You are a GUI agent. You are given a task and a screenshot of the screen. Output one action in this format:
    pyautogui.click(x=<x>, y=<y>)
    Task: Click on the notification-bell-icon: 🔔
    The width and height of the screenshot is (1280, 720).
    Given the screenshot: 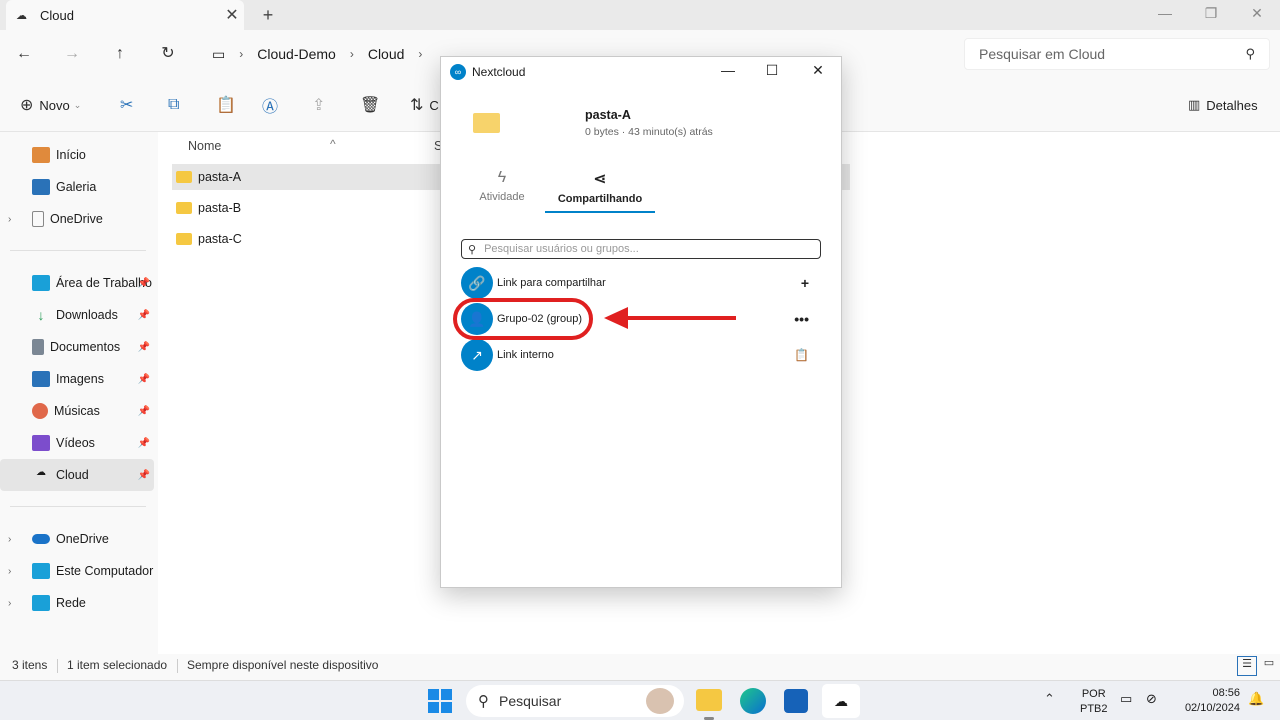 What is the action you would take?
    pyautogui.click(x=1256, y=699)
    